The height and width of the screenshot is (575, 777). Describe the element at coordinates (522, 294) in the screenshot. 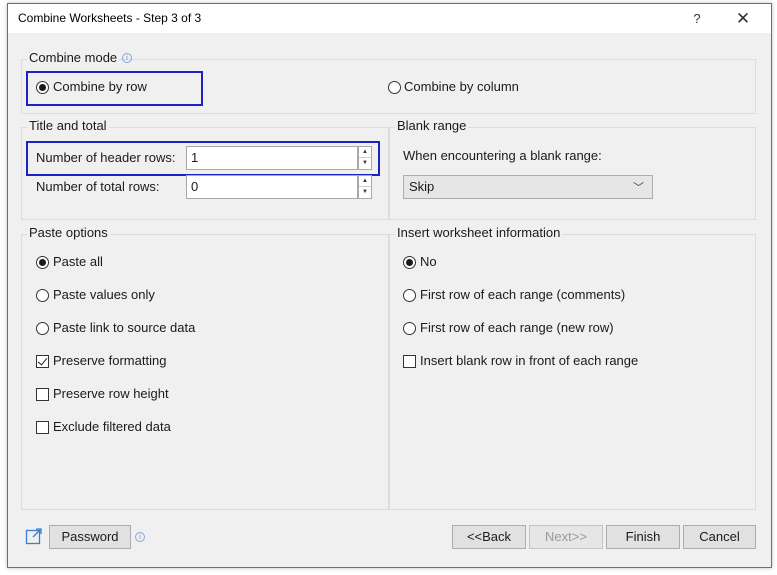

I see `info-comments-label: First row of each range (comments)` at that location.